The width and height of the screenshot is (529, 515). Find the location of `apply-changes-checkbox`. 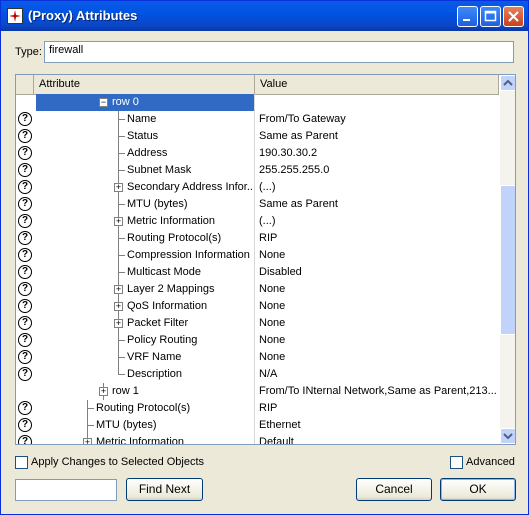

apply-changes-checkbox is located at coordinates (21, 462).